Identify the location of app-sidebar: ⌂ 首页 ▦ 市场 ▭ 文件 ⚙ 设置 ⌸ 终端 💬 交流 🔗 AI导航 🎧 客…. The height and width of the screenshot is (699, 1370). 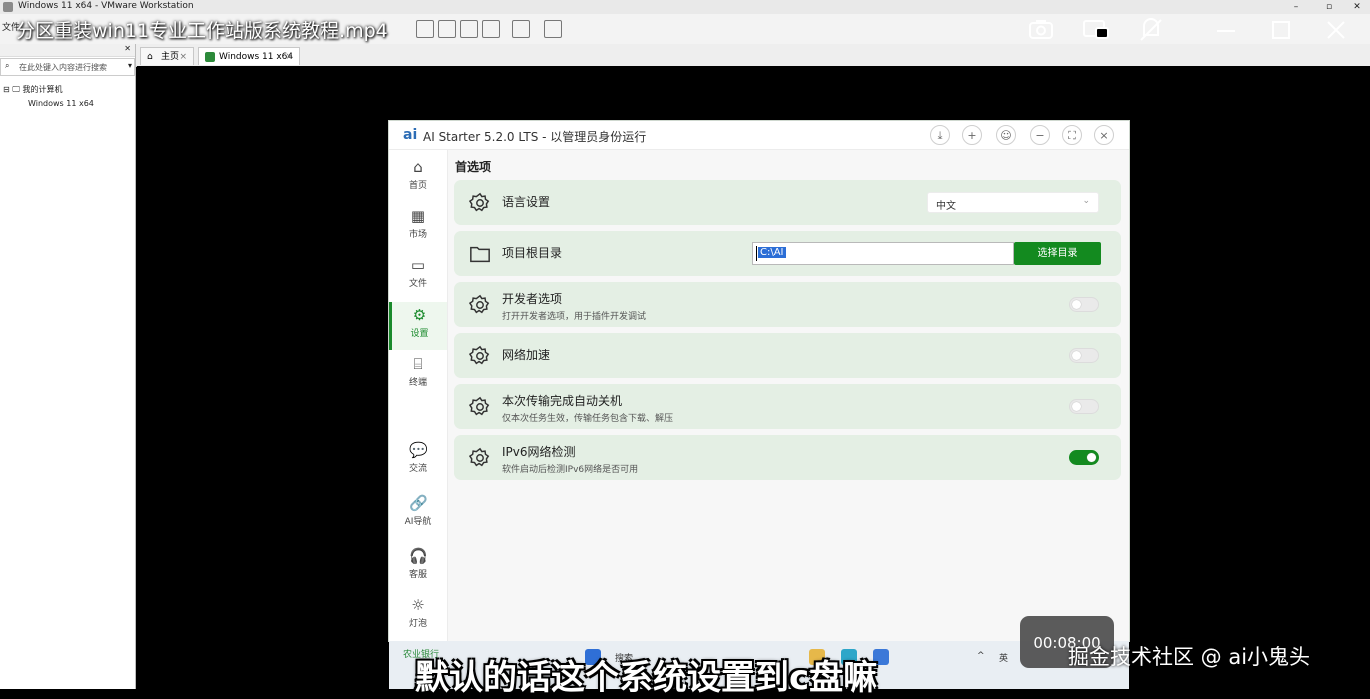
(418, 395).